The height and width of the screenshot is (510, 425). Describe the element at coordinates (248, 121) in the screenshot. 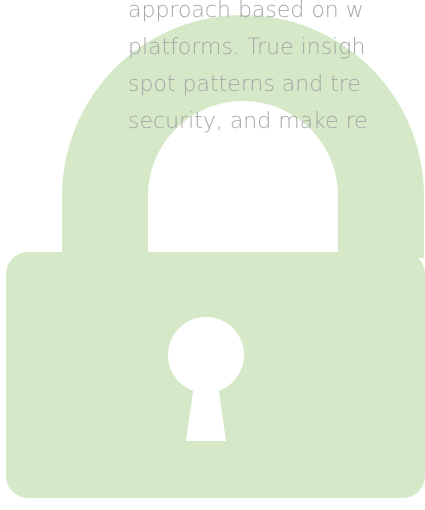

I see `body-text-line: security, and make re` at that location.